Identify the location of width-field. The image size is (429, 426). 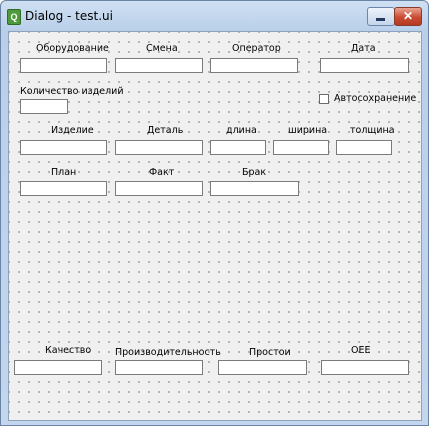
(301, 147).